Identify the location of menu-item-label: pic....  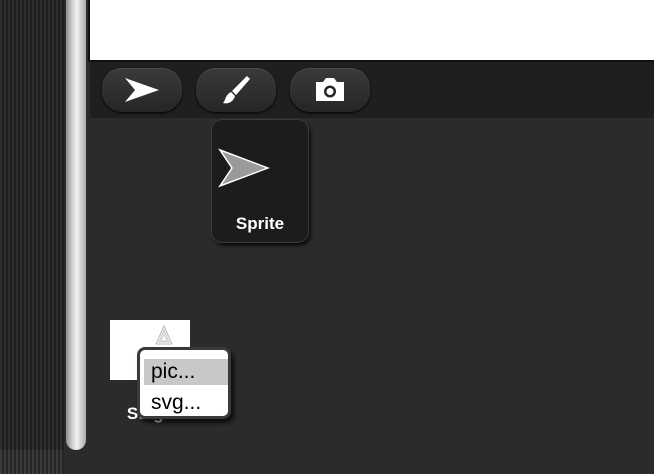
(173, 371).